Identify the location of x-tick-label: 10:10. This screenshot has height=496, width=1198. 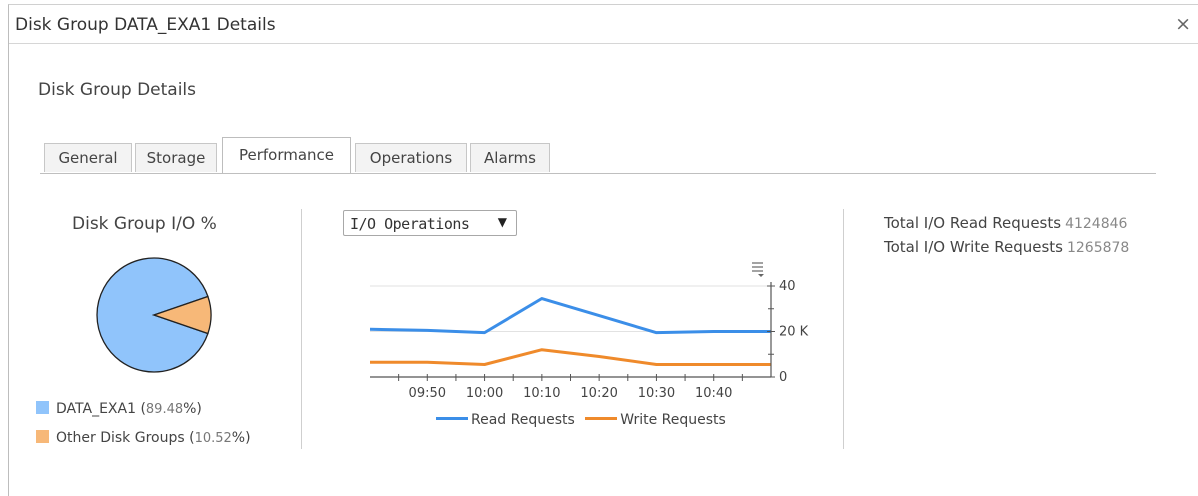
(541, 393).